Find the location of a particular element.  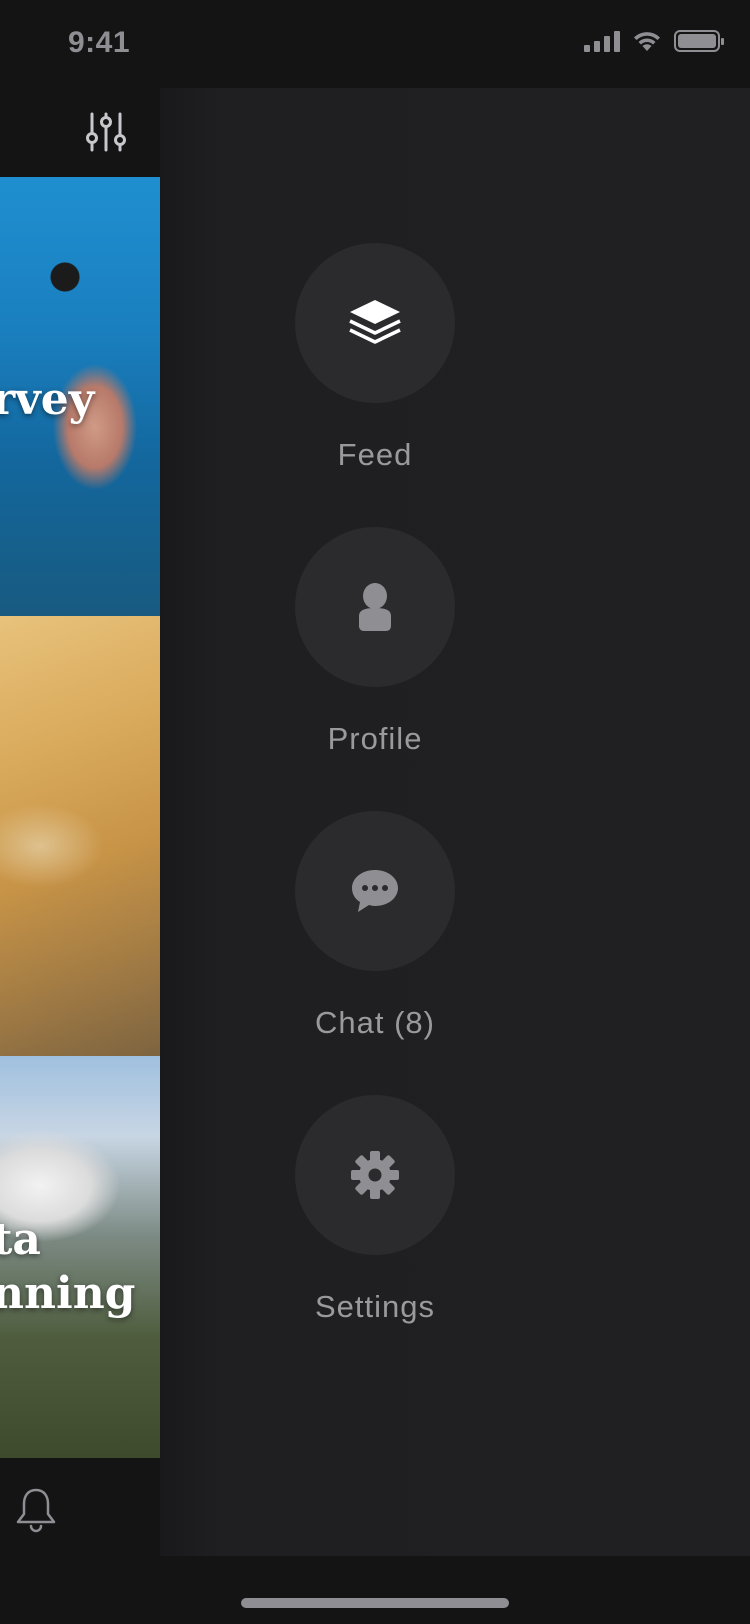

menu-item-chat: Chat (8) is located at coordinates (375, 926).